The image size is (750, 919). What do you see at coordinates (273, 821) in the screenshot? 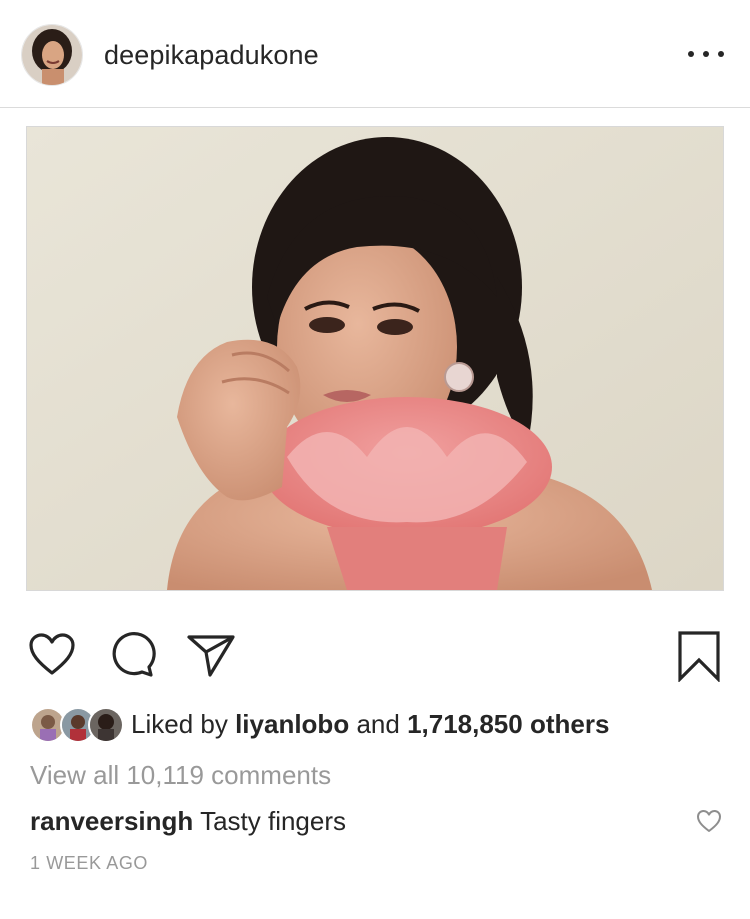
I see `comment-text: Tasty fingers` at bounding box center [273, 821].